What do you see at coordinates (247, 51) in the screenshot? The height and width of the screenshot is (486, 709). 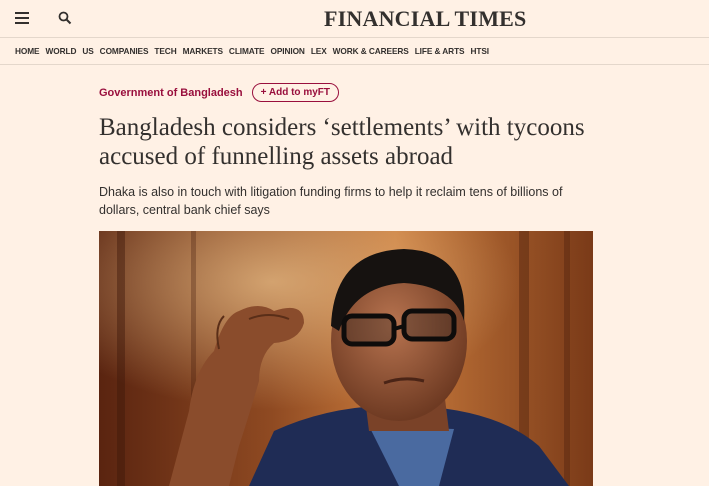 I see `nav-item-climate: CLIMATE` at bounding box center [247, 51].